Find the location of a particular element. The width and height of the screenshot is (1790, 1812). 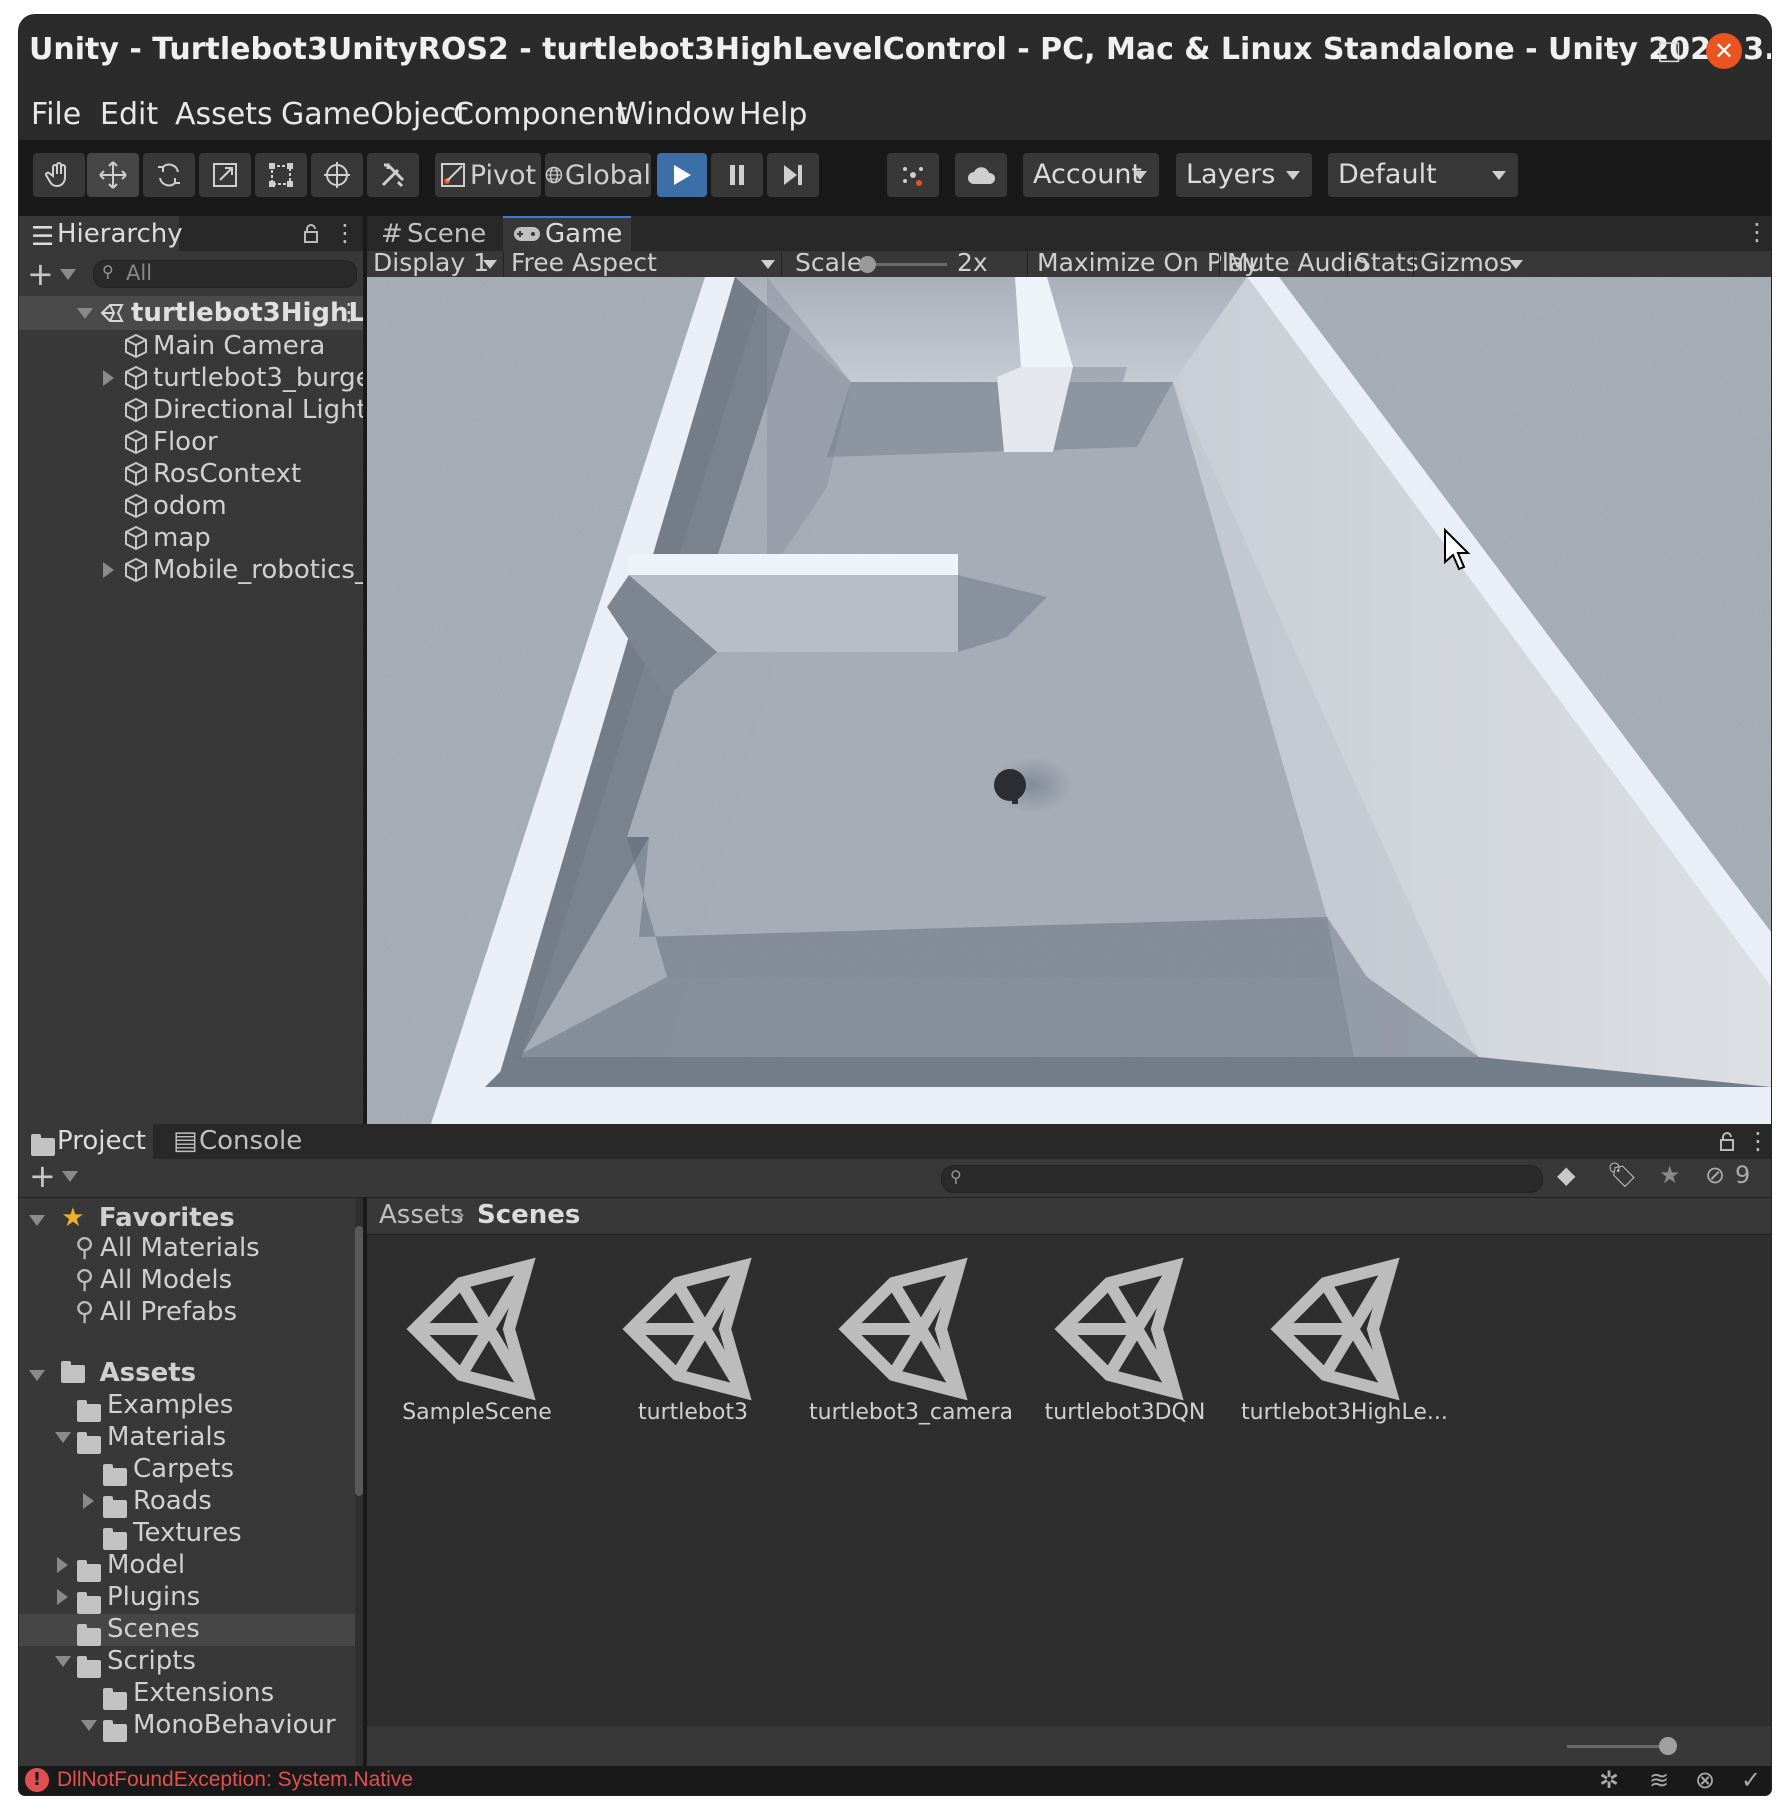

hierarchy-item: Directional Light is located at coordinates (193, 410).